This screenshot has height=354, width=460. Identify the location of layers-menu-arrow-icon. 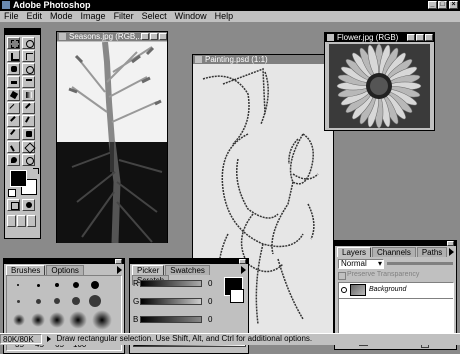
(451, 252).